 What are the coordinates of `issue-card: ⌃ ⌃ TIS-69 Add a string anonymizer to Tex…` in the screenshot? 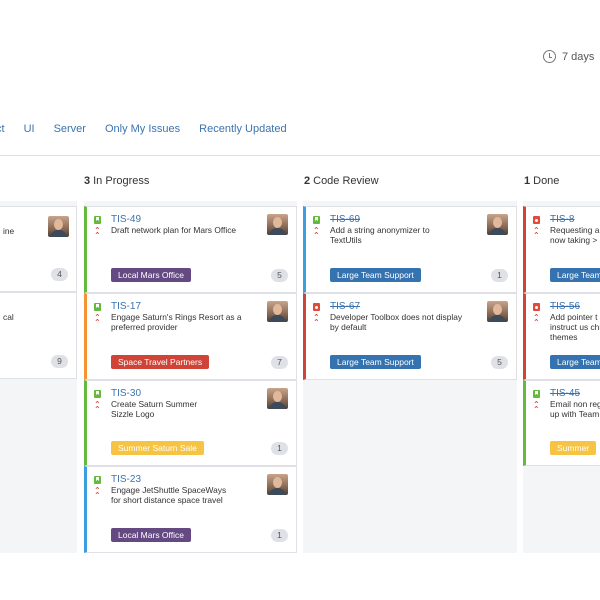 It's located at (410, 249).